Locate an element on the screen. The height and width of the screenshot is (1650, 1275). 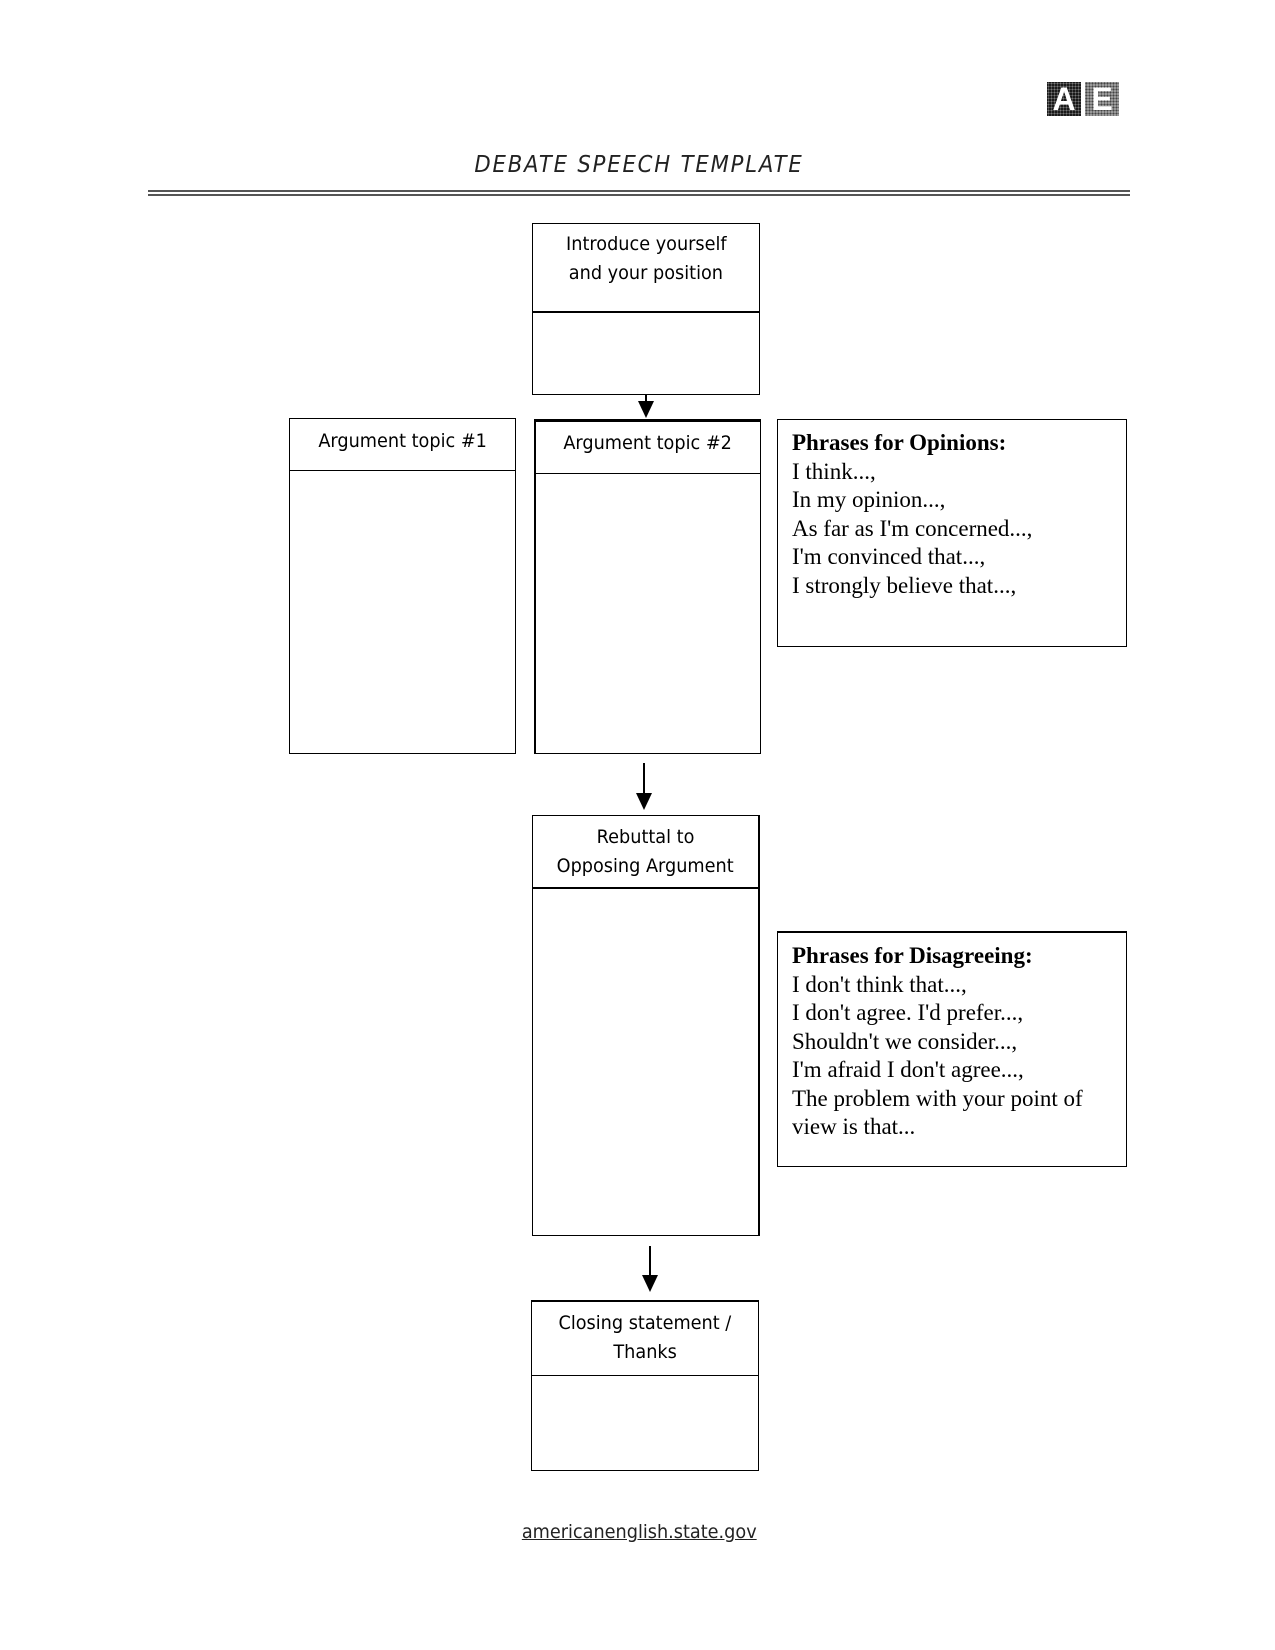
phrase-item: As far as I'm concerned..., is located at coordinates (912, 528).